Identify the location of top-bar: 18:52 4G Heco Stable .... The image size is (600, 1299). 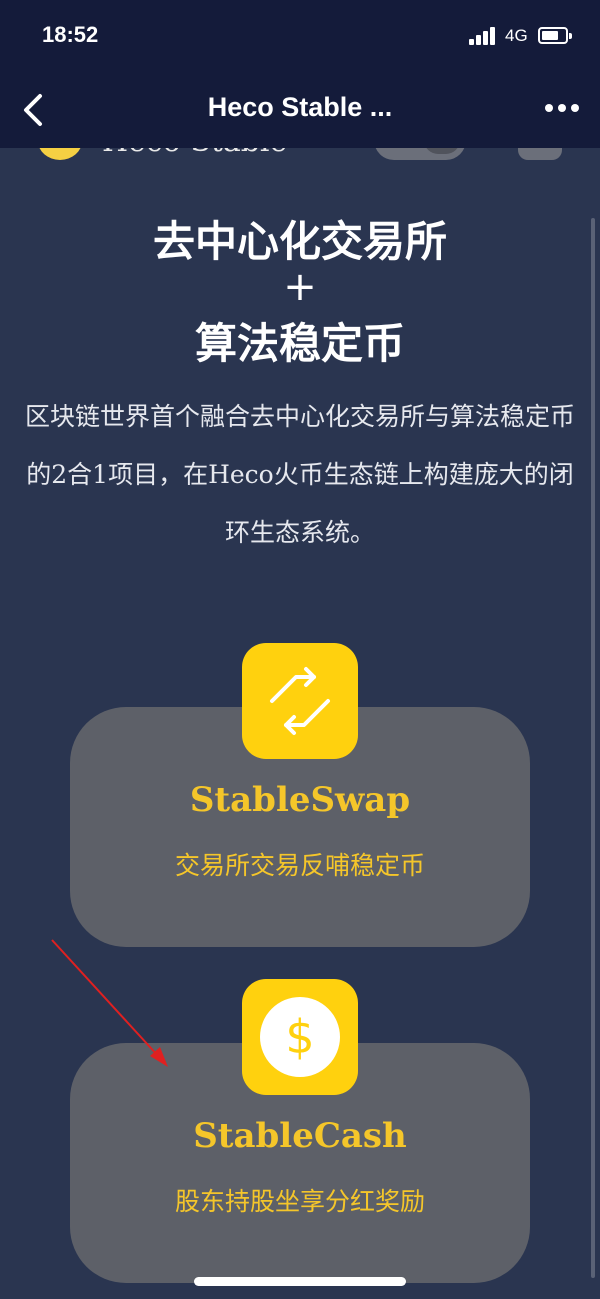
(300, 74).